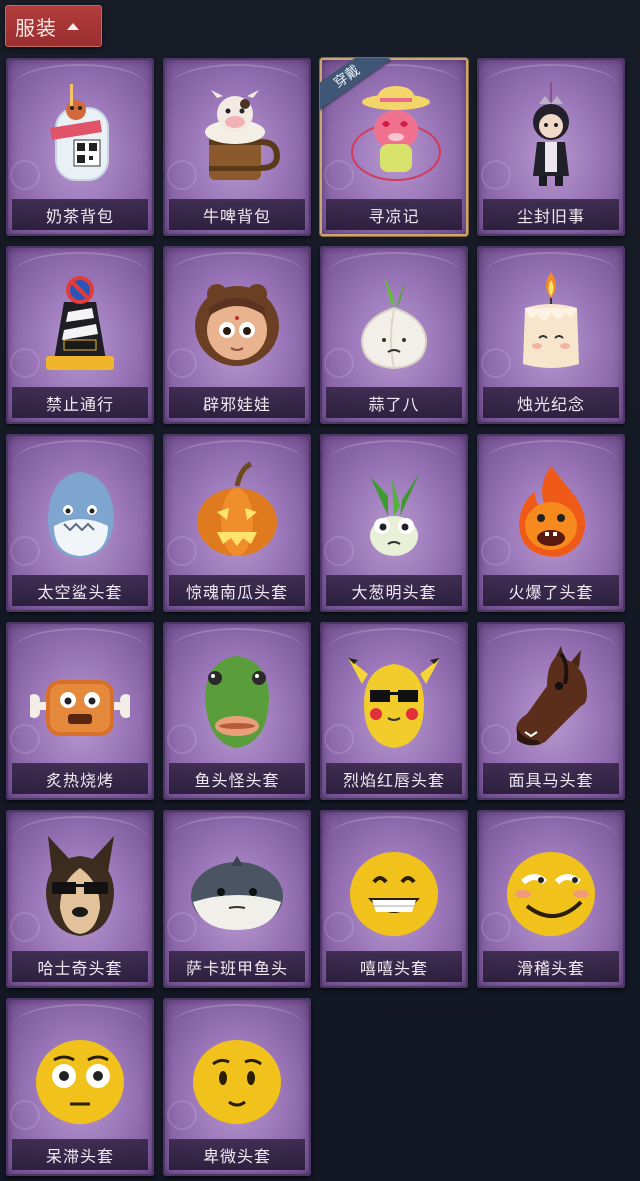 The height and width of the screenshot is (1181, 640). Describe the element at coordinates (80, 968) in the screenshot. I see `outfit-label: 哈士奇头套` at that location.